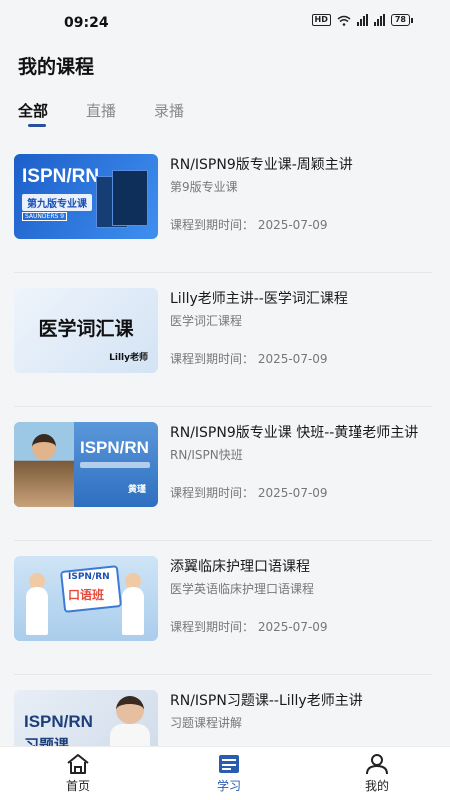 The height and width of the screenshot is (800, 450). What do you see at coordinates (86, 23) in the screenshot?
I see `status-time: 09:24` at bounding box center [86, 23].